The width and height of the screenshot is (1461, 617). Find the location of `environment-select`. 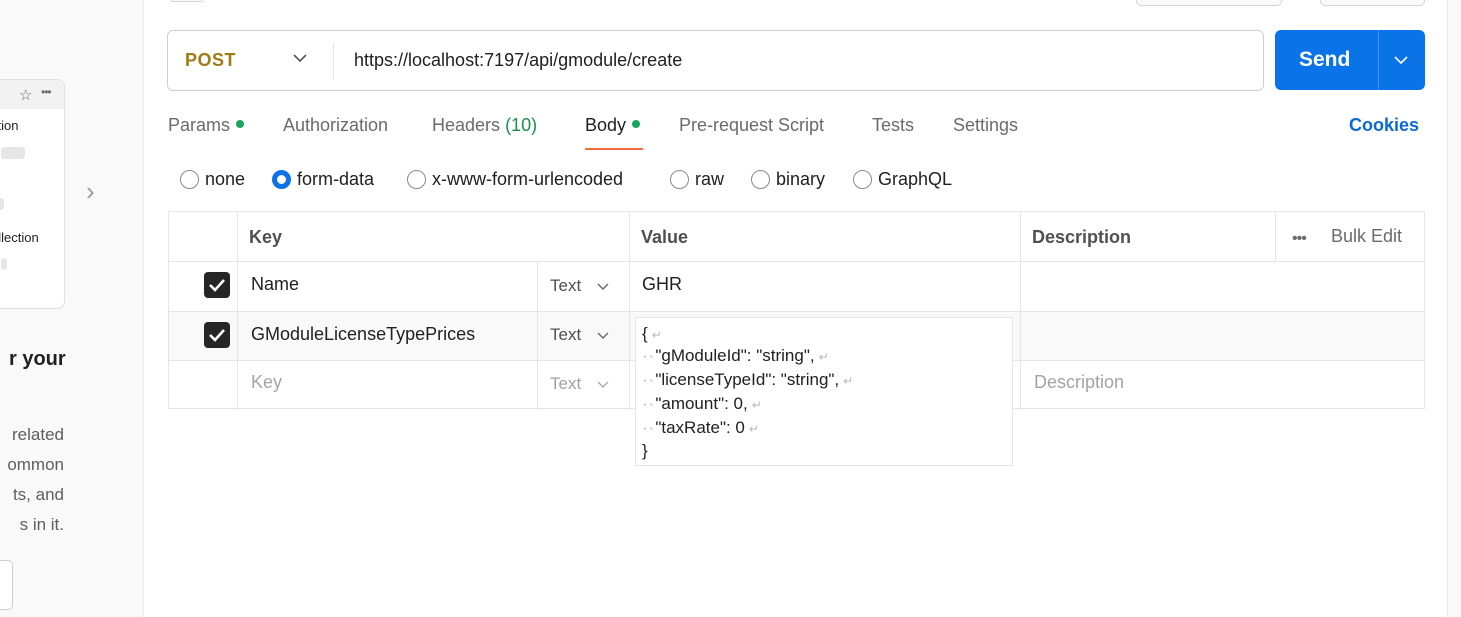

environment-select is located at coordinates (1209, 3).